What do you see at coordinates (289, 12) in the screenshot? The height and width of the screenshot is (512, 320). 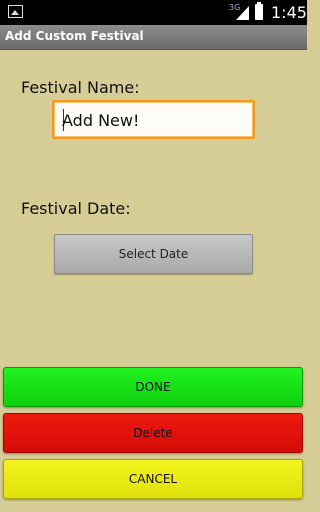 I see `status-time: 1:45` at bounding box center [289, 12].